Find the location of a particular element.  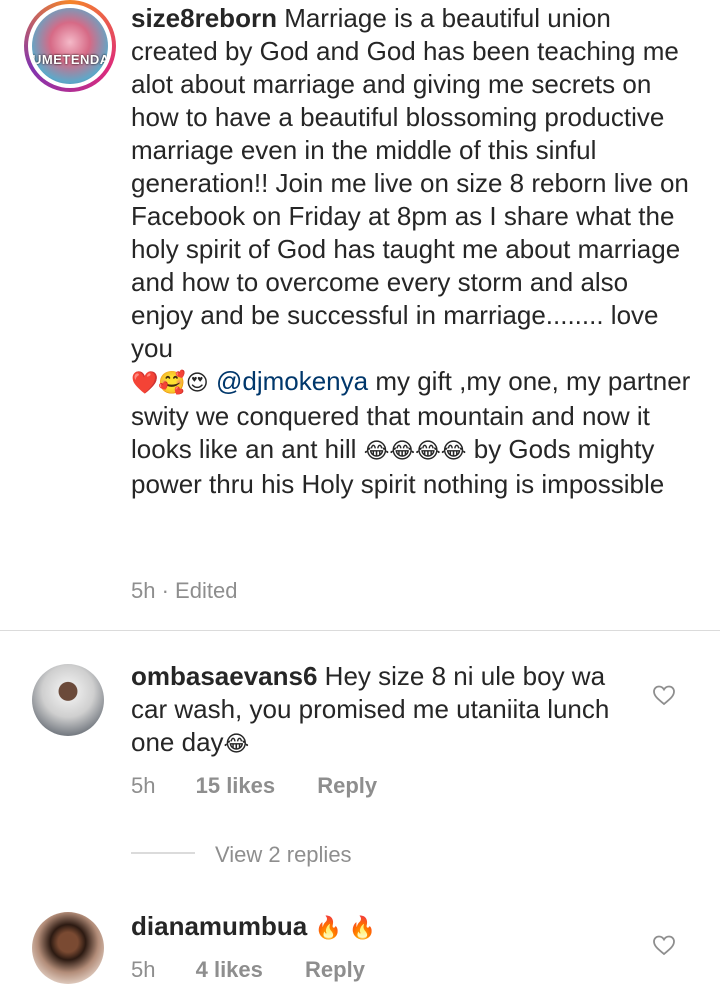

caption-meta: 5h · Edited is located at coordinates (184, 591).